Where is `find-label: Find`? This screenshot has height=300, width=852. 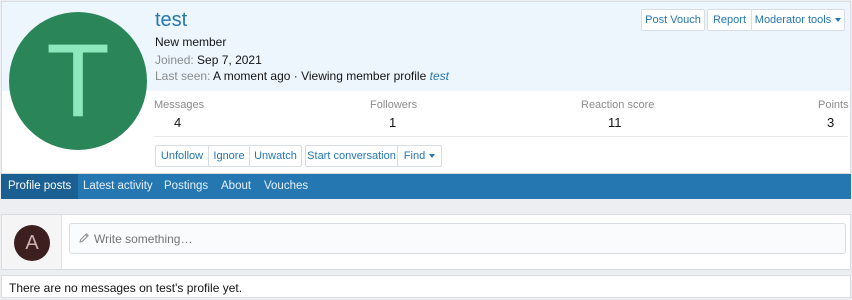 find-label: Find is located at coordinates (414, 156).